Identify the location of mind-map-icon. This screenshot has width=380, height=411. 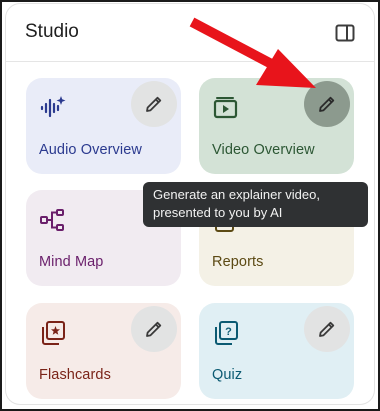
(53, 220).